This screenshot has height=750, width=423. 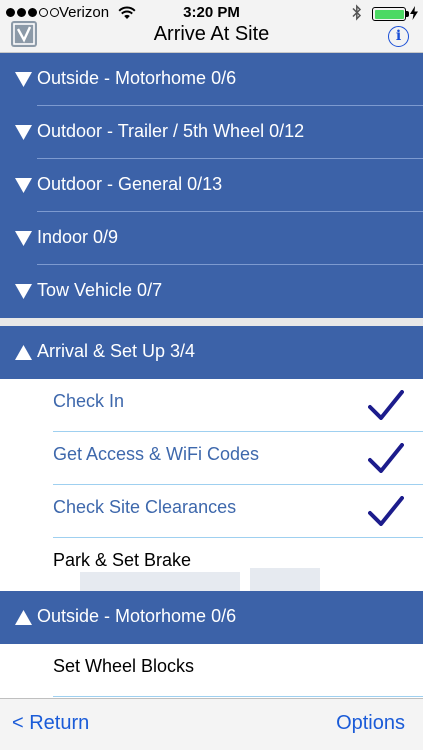 I want to click on checklist-item-check-in: Check In, so click(x=211, y=405).